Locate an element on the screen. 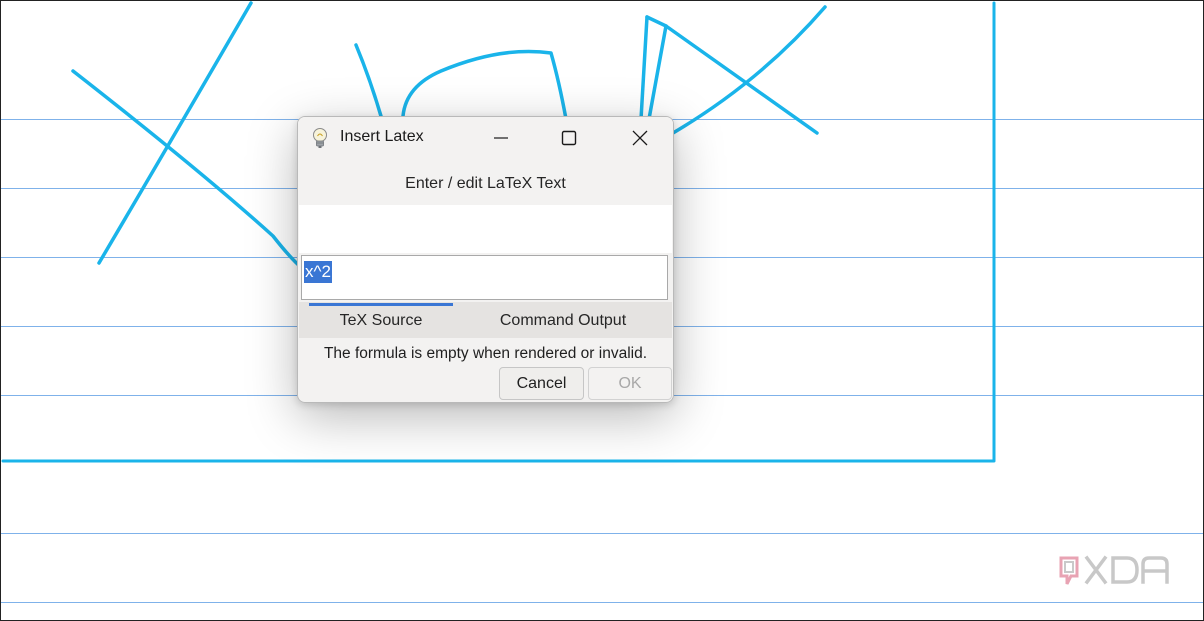  selected-latex-text: x^2 is located at coordinates (318, 272).